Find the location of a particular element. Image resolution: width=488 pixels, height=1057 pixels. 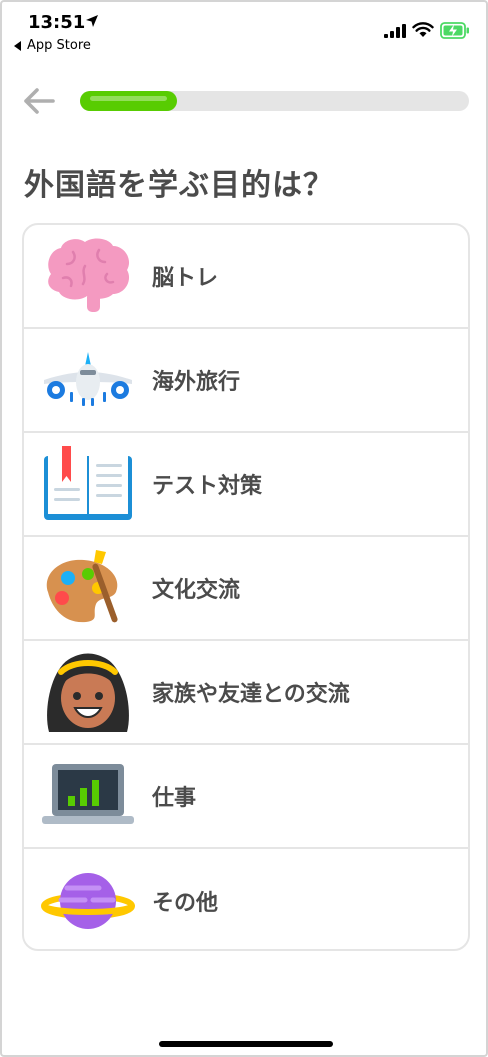

page-title: 外国語を学ぶ目的は？ is located at coordinates (179, 185).